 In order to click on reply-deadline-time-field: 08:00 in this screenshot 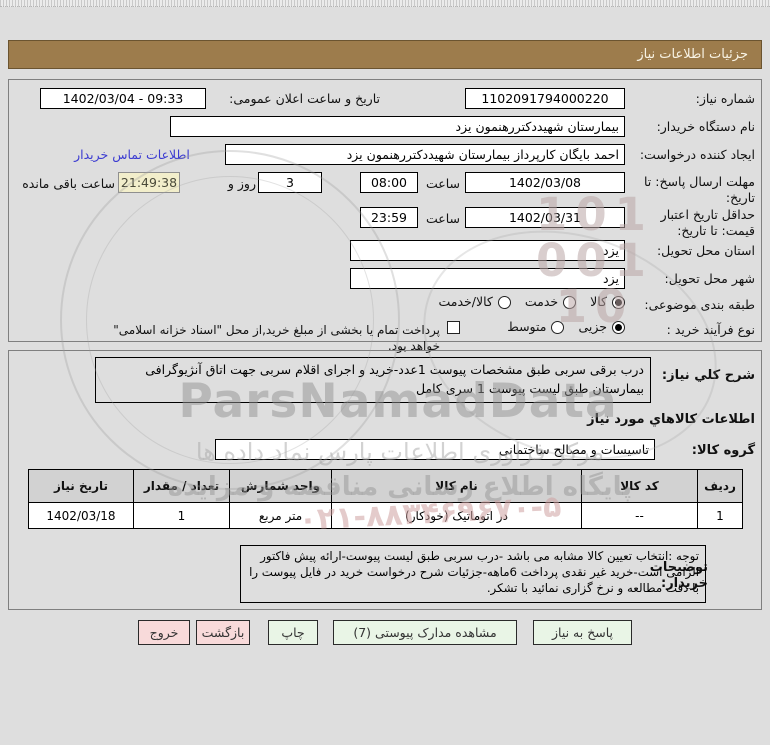, I will do `click(389, 182)`.